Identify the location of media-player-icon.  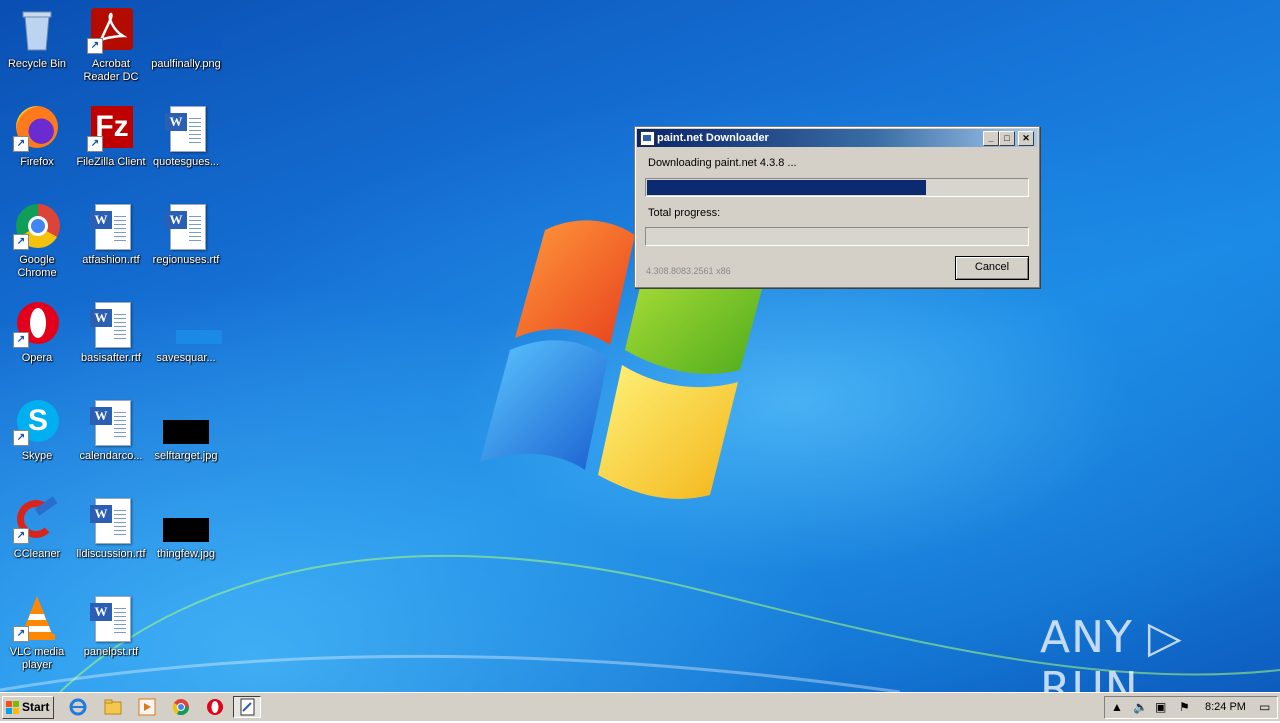
(147, 707).